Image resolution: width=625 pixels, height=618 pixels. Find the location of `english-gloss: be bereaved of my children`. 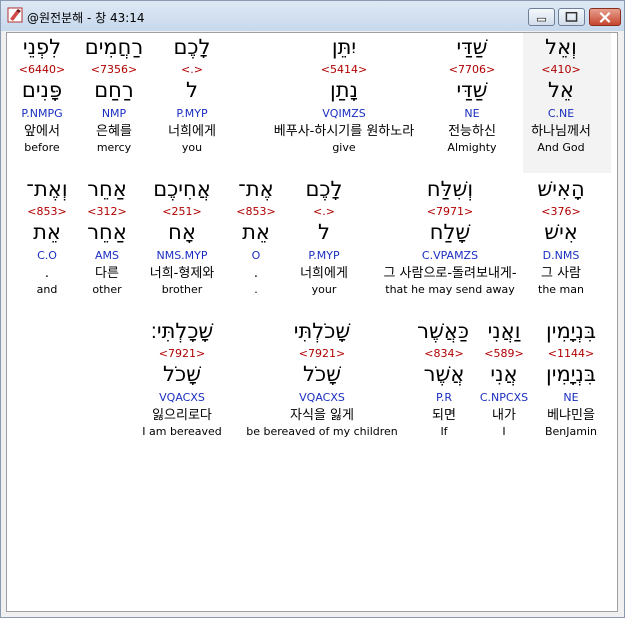

english-gloss: be bereaved of my children is located at coordinates (322, 431).